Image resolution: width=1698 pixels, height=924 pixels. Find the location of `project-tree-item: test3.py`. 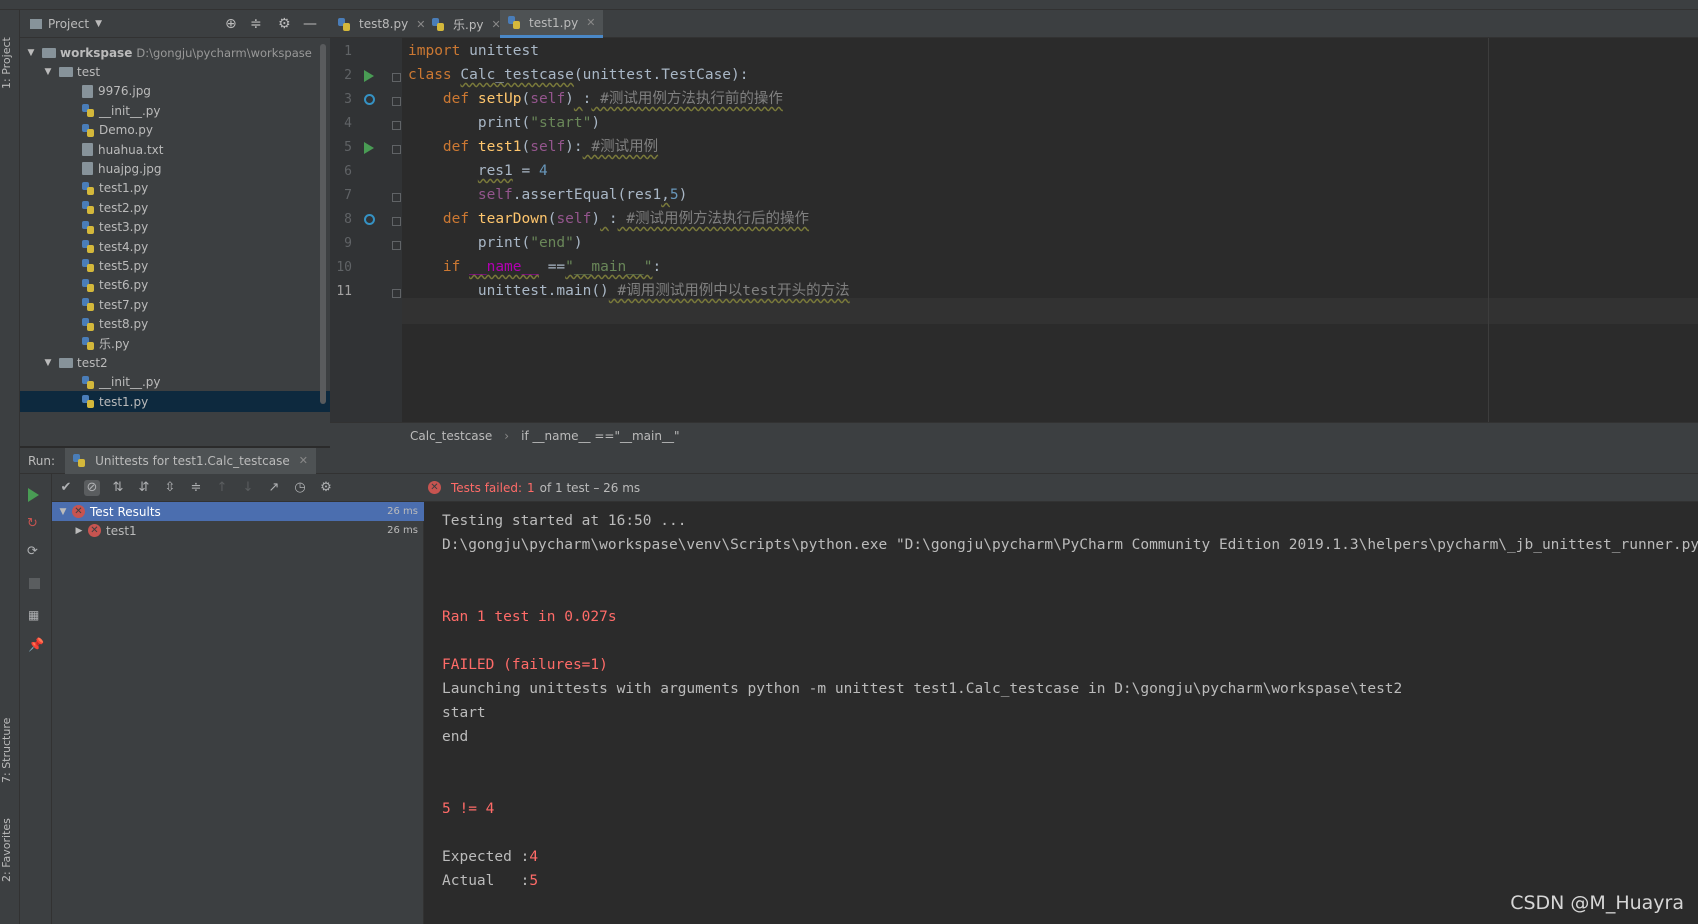

project-tree-item: test3.py is located at coordinates (175, 227).